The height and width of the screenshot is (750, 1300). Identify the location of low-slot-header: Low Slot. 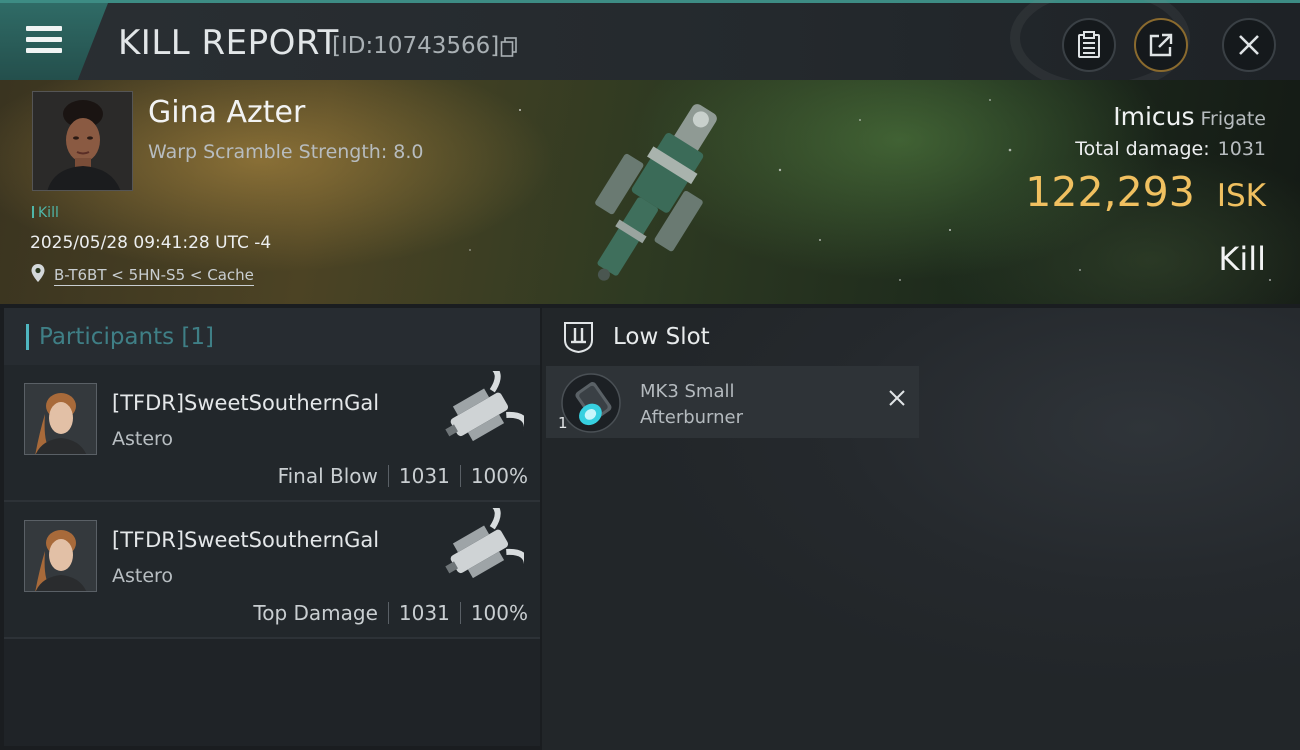
(636, 337).